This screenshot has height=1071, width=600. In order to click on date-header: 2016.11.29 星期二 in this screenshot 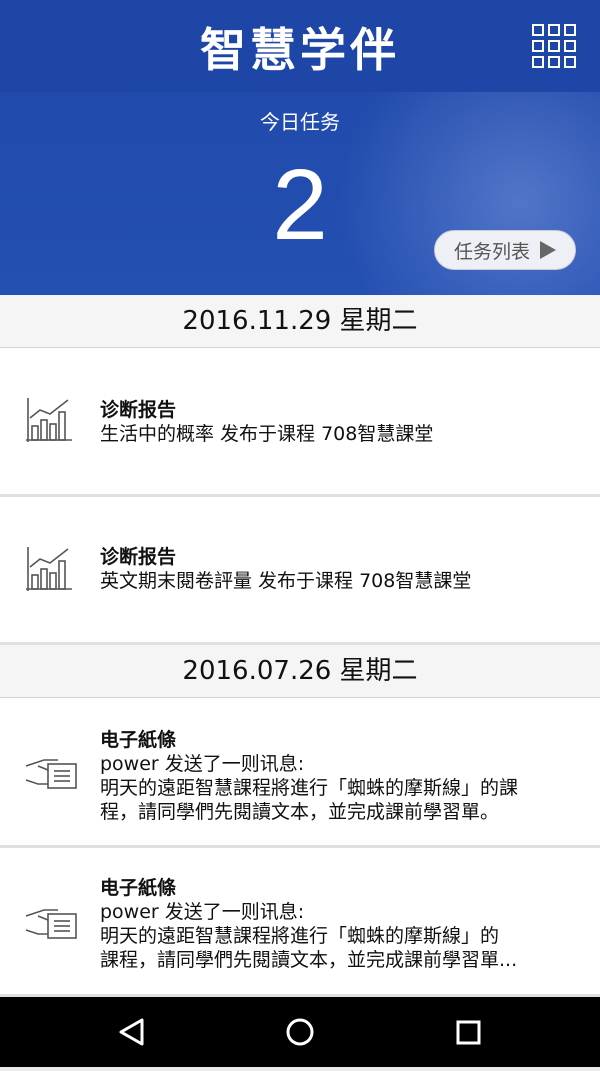, I will do `click(300, 321)`.